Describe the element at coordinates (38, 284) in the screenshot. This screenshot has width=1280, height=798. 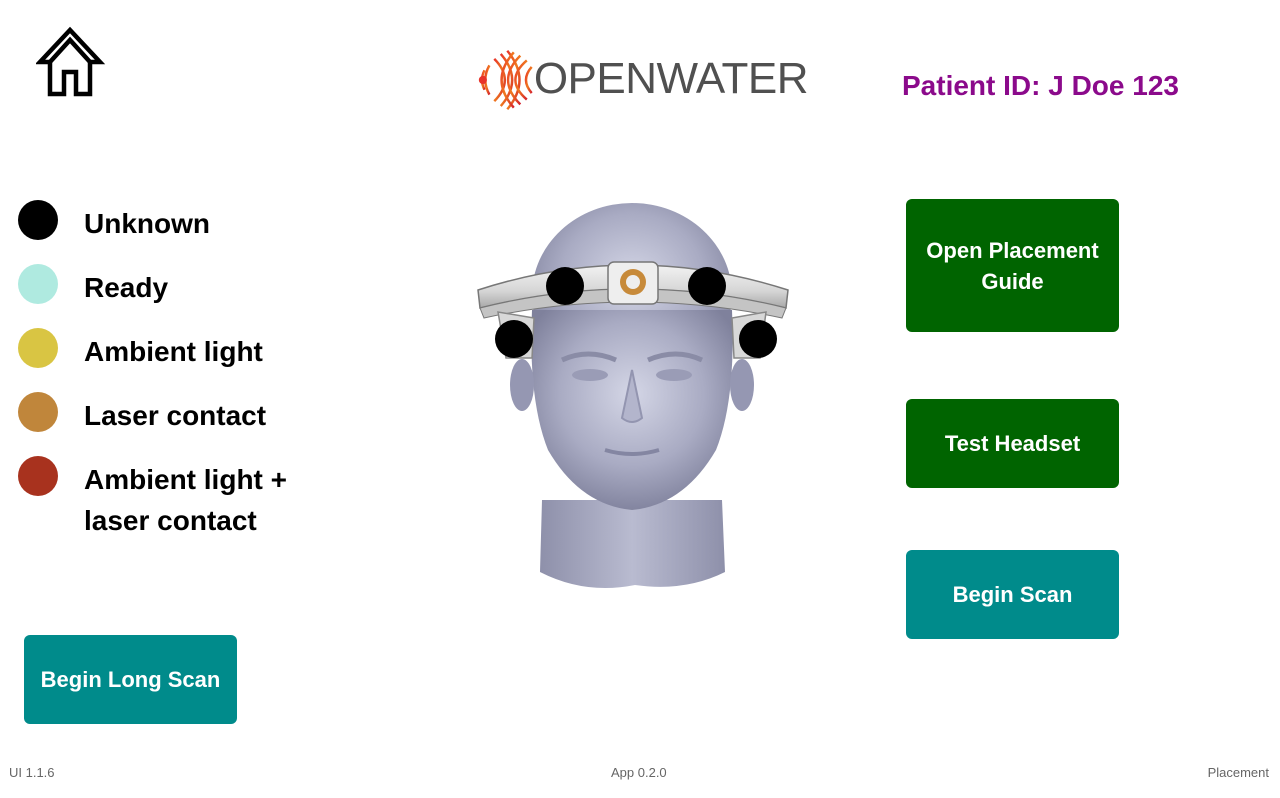
I see `legend-dot-ready` at that location.